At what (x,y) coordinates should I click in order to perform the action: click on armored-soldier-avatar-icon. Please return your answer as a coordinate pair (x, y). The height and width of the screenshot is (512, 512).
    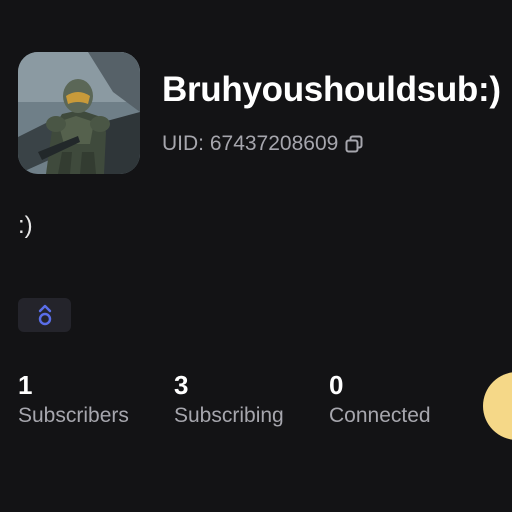
    Looking at the image, I should click on (79, 113).